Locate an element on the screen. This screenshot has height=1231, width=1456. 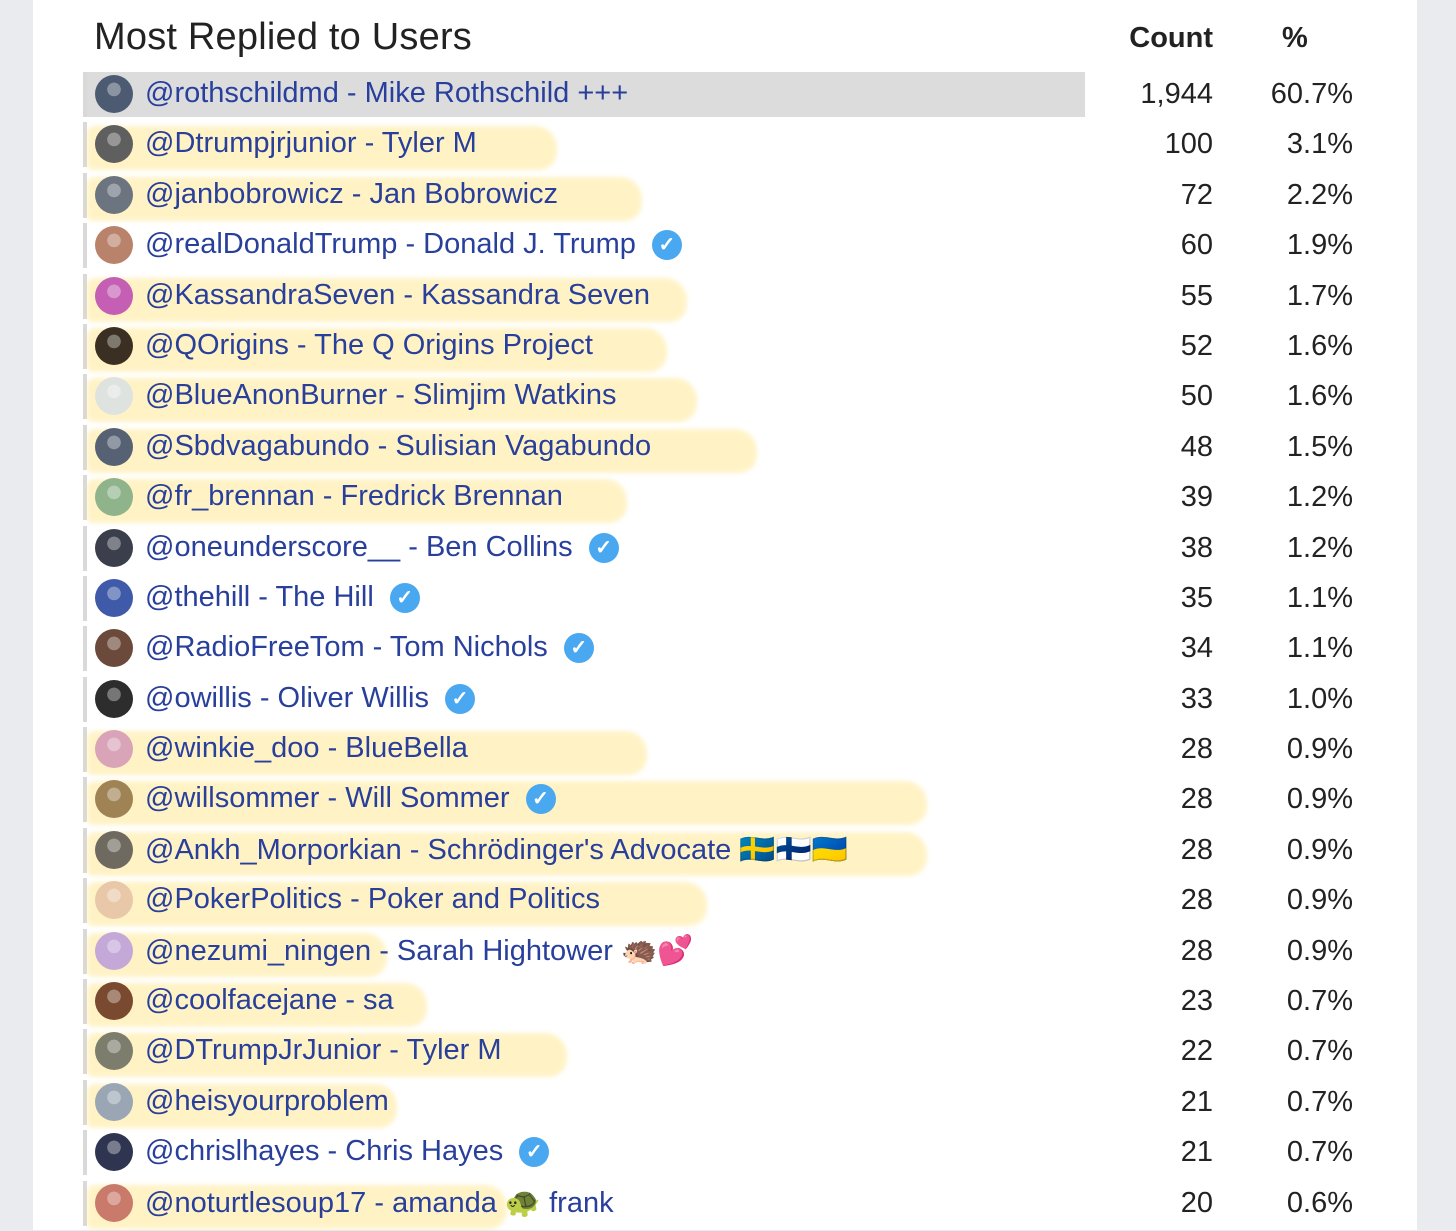
user-cell: @RadioFreeTom - Tom Nichols ✓ is located at coordinates (584, 649).